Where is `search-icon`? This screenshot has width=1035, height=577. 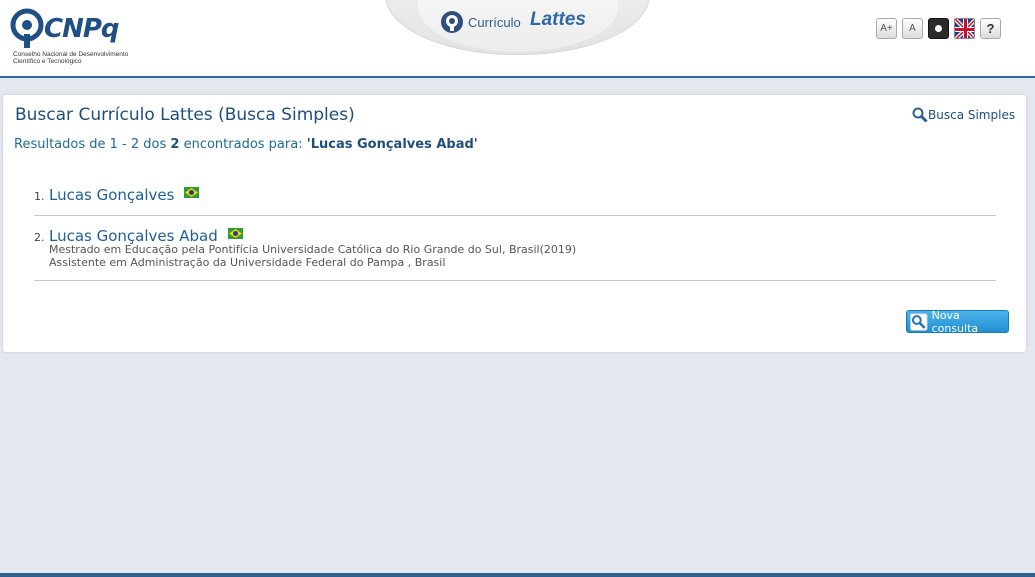 search-icon is located at coordinates (920, 115).